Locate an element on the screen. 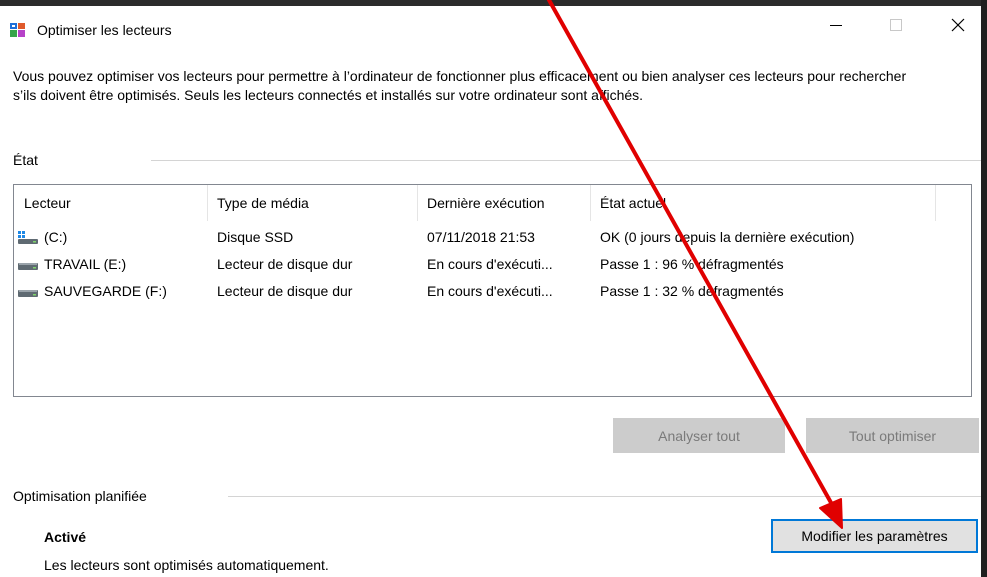  scheduled-section-divider is located at coordinates (604, 496).